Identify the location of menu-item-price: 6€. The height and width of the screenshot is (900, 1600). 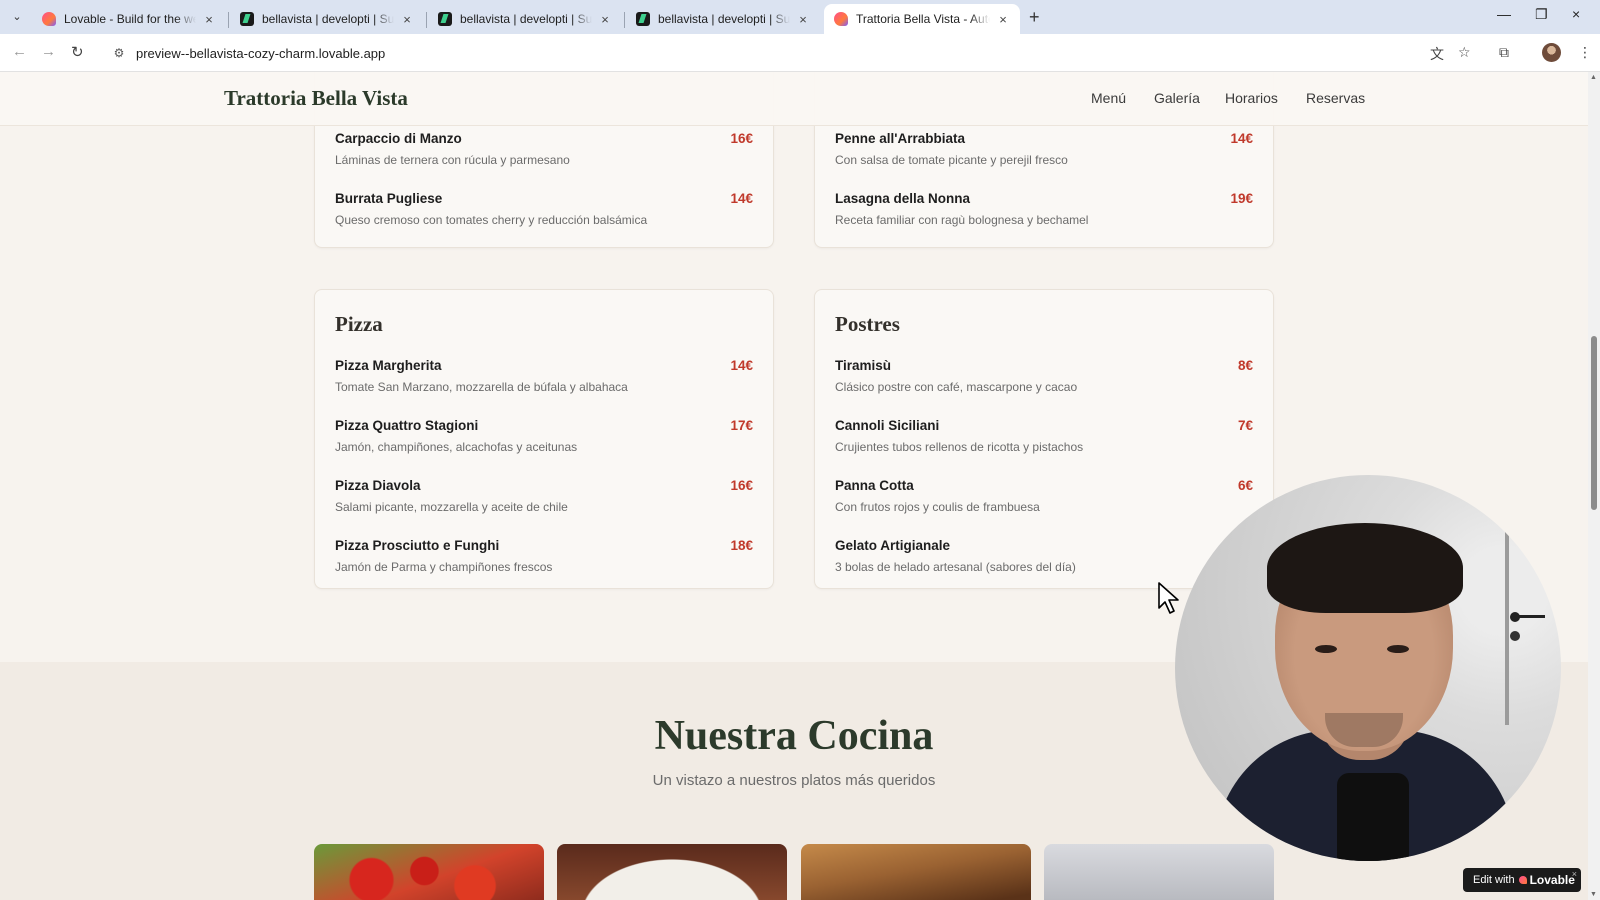
(1245, 485).